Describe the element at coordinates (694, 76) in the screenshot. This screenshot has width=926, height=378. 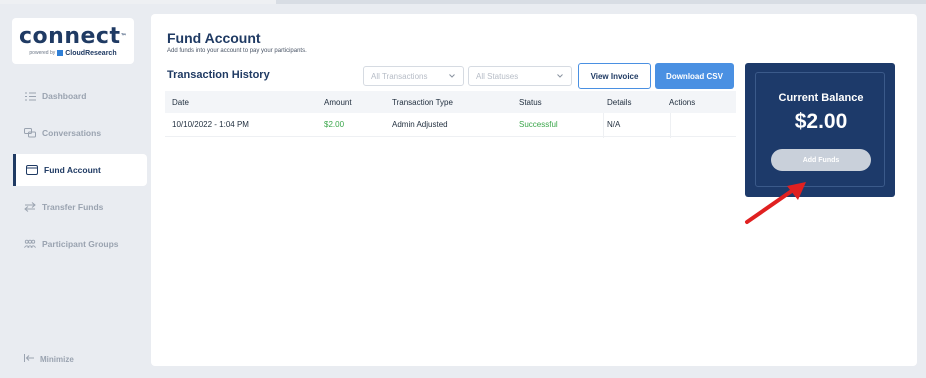
I see `download-csv-button: Download CSV` at that location.